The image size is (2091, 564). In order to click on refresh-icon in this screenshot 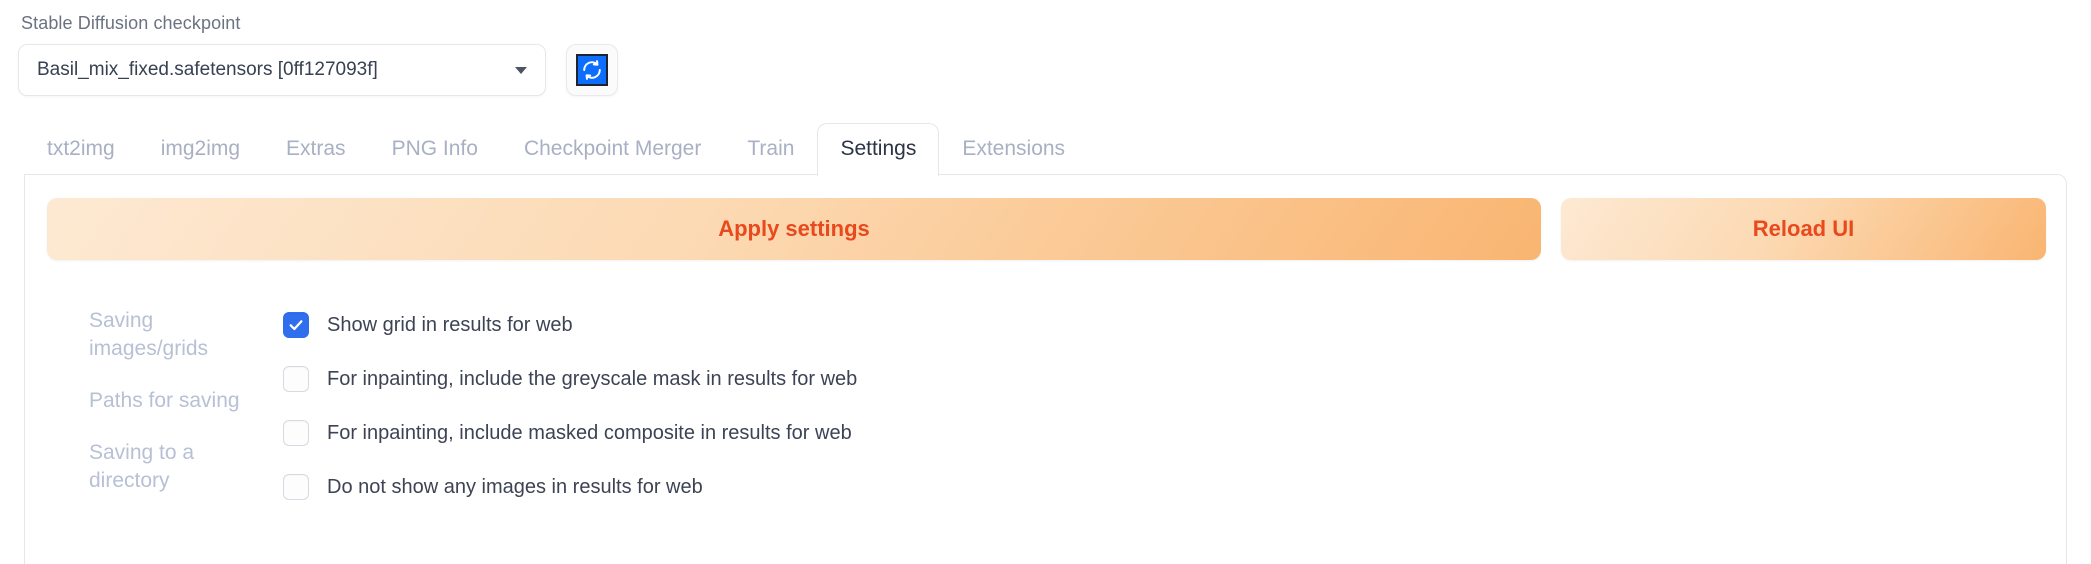, I will do `click(592, 70)`.